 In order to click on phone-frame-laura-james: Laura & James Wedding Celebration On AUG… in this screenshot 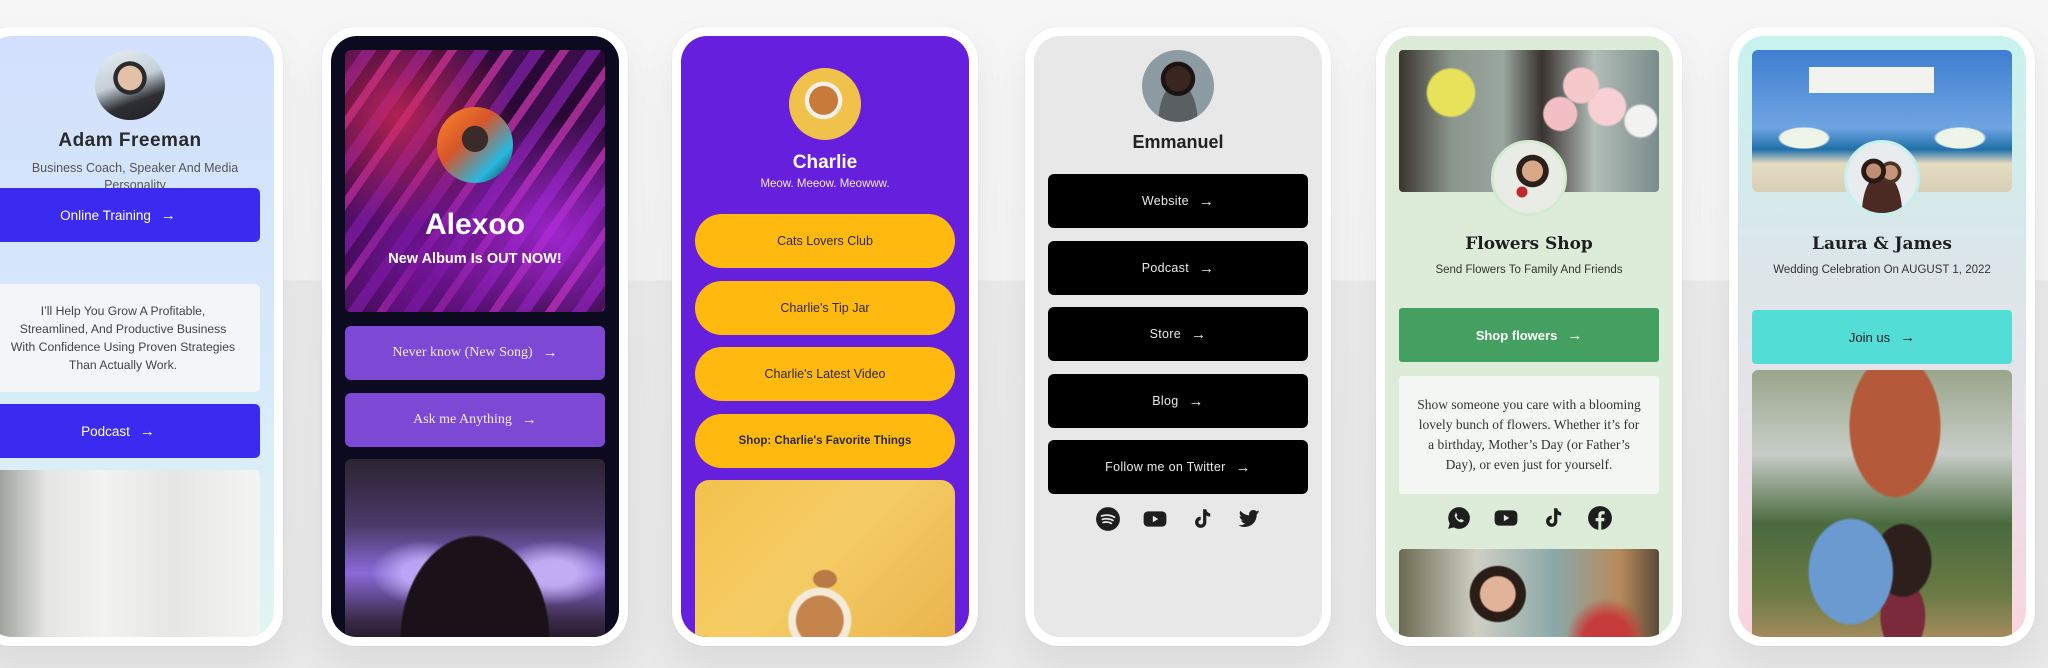, I will do `click(1882, 336)`.